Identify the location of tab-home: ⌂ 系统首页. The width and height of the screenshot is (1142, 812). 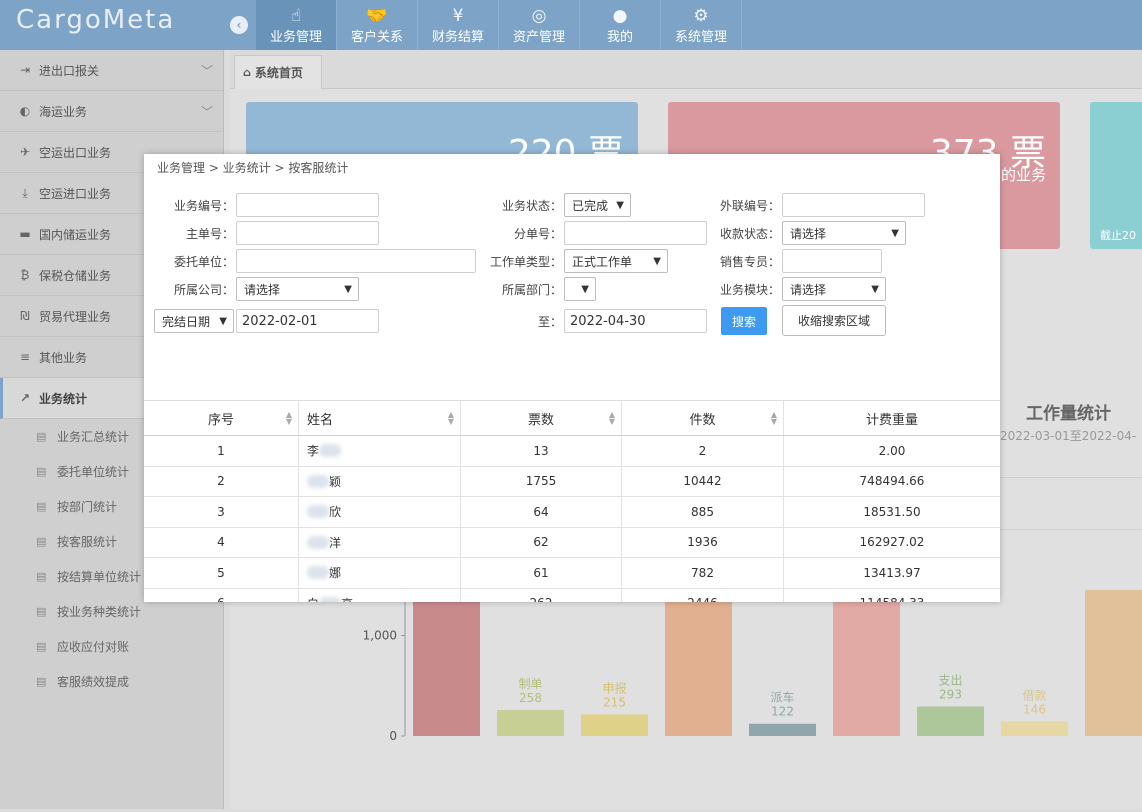
(278, 72).